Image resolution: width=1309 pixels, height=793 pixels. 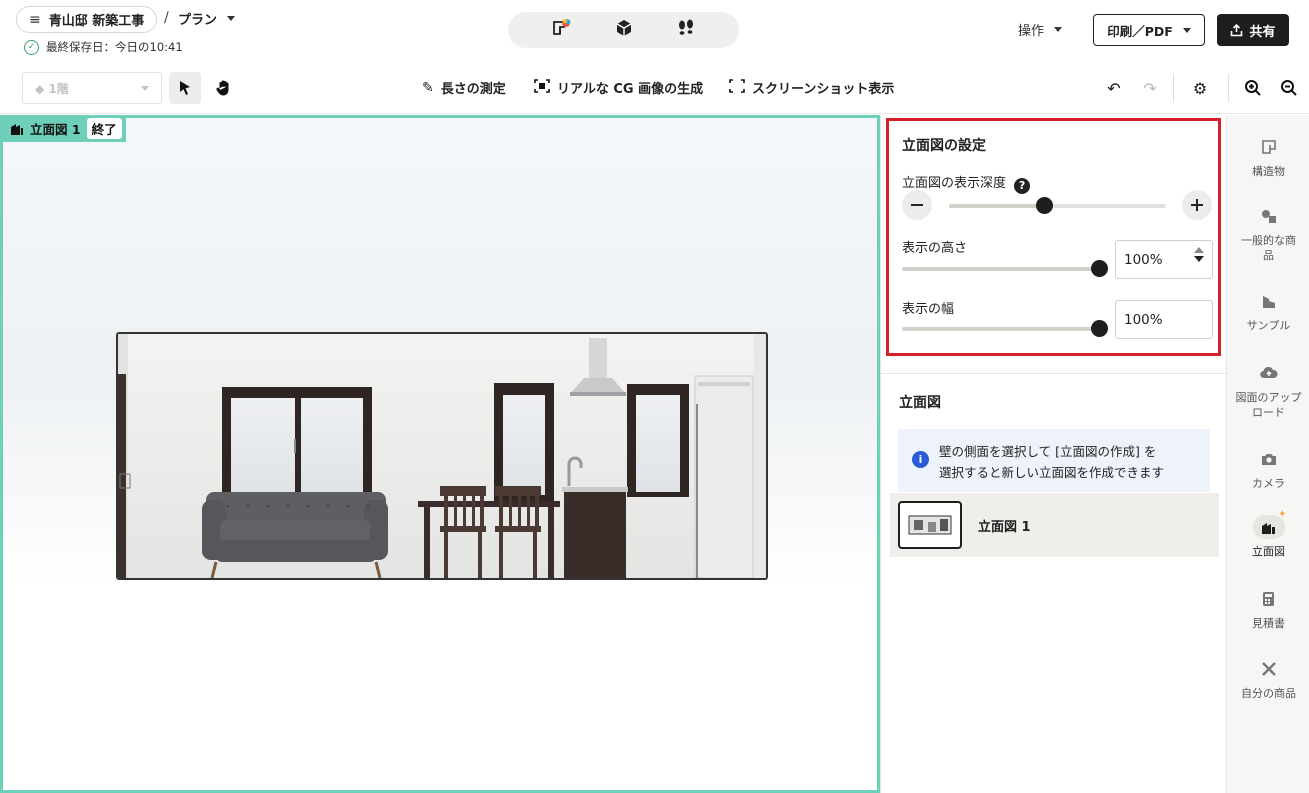 What do you see at coordinates (1237, 29) in the screenshot?
I see `share-upload-icon` at bounding box center [1237, 29].